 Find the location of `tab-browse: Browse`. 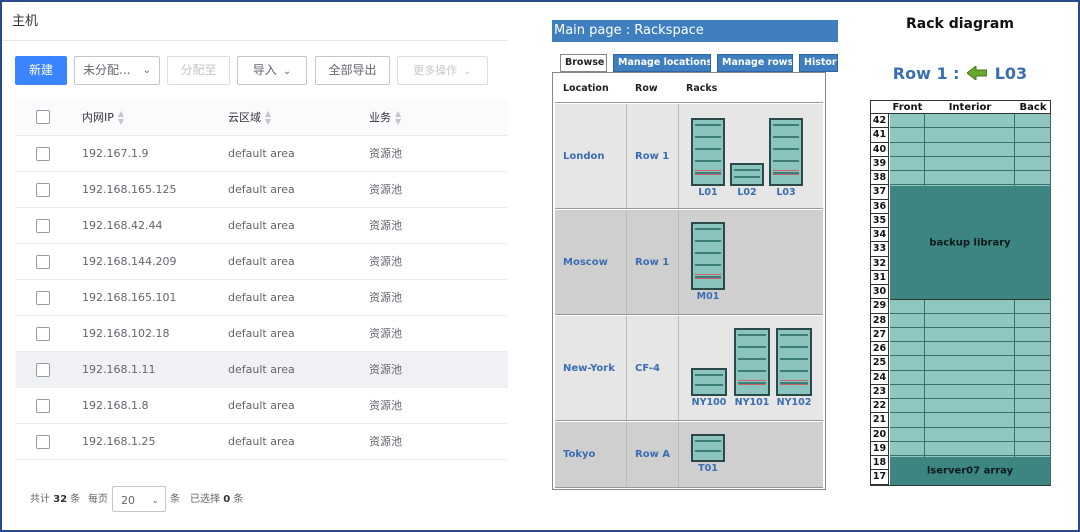

tab-browse: Browse is located at coordinates (583, 63).